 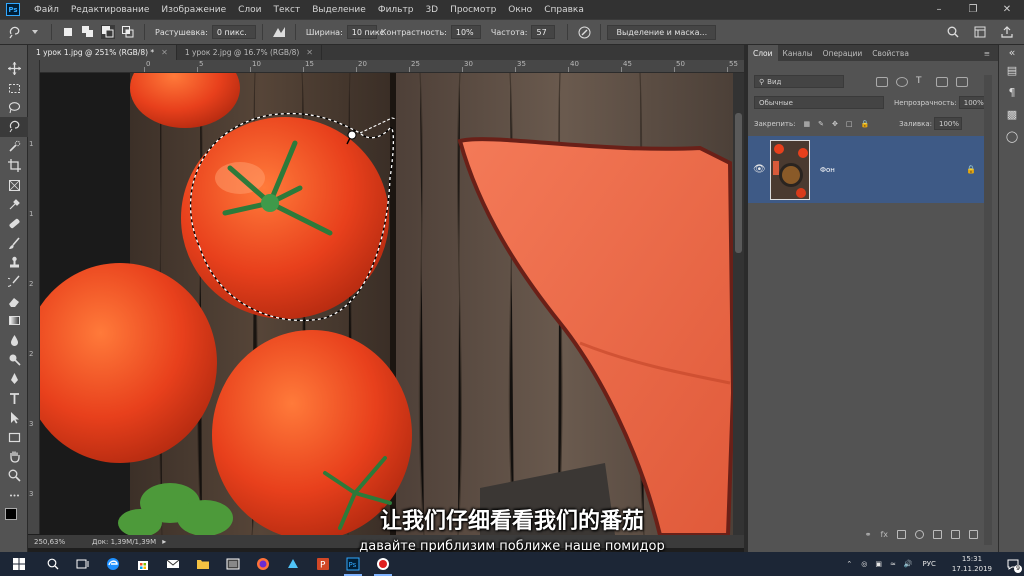 What do you see at coordinates (819, 102) in the screenshot?
I see `blend-mode-select: Обычные` at bounding box center [819, 102].